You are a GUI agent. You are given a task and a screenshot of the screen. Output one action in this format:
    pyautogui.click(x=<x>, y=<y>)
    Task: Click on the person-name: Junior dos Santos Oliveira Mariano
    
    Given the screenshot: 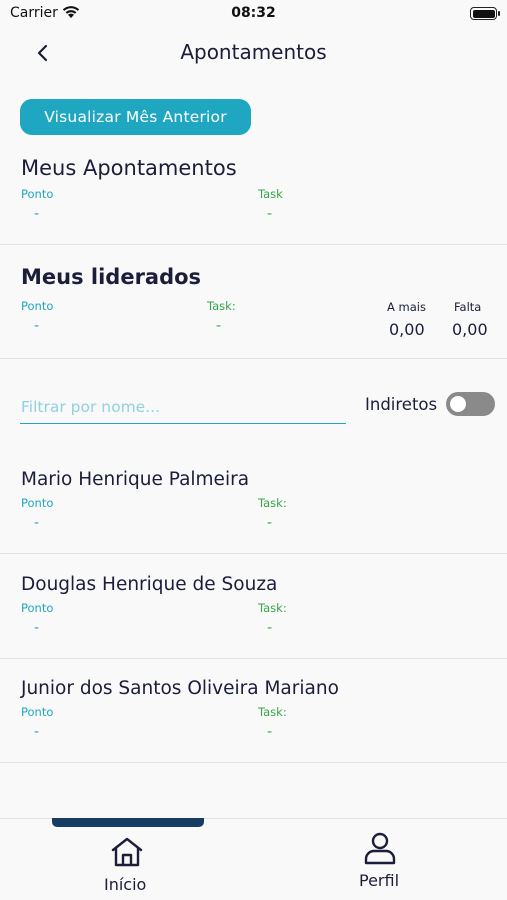 What is the action you would take?
    pyautogui.click(x=180, y=688)
    